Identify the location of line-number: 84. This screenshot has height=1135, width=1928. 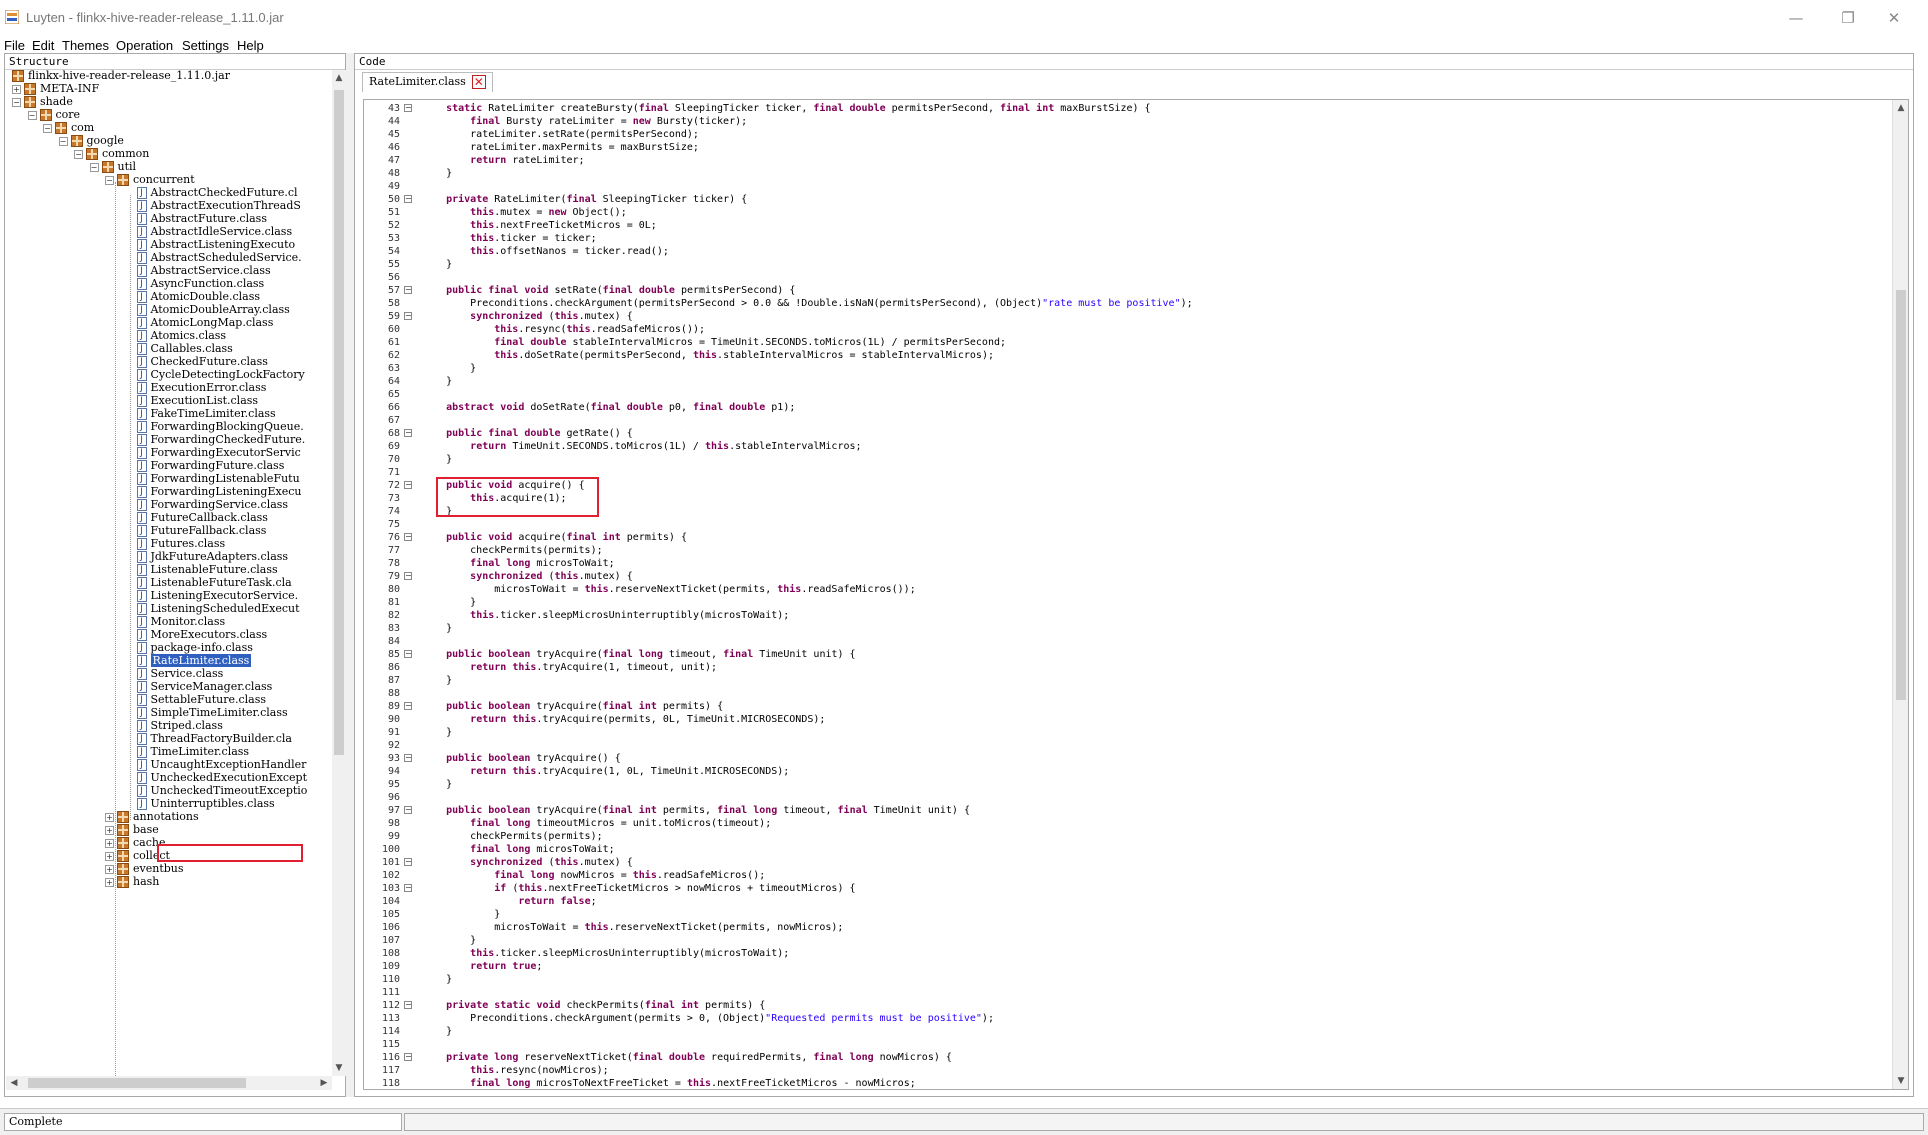
(393, 641).